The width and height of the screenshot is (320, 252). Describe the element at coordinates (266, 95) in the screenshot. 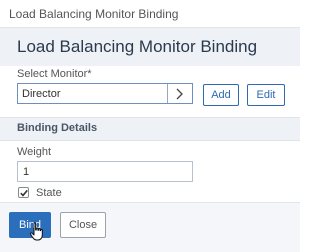

I see `edit-monitor-button: Edit` at that location.